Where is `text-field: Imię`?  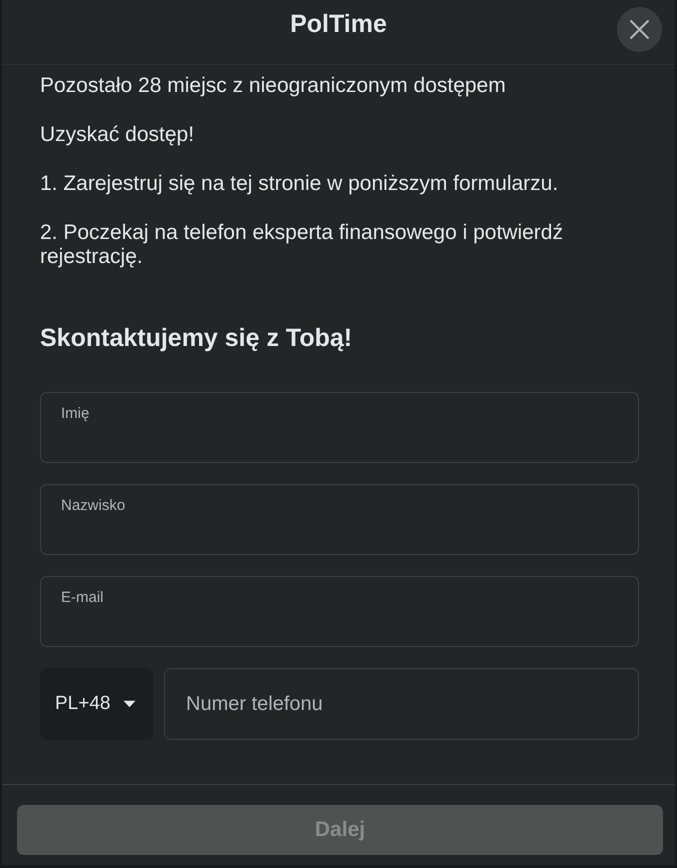
text-field: Imię is located at coordinates (339, 427).